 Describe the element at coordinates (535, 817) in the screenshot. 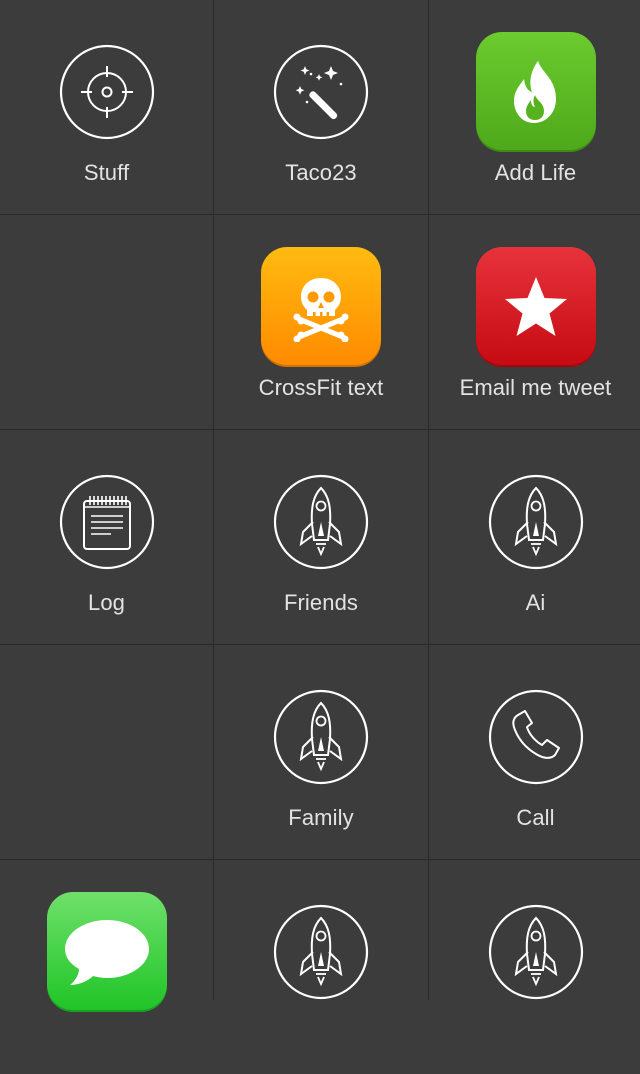

I see `launcher-item-label: Call` at that location.